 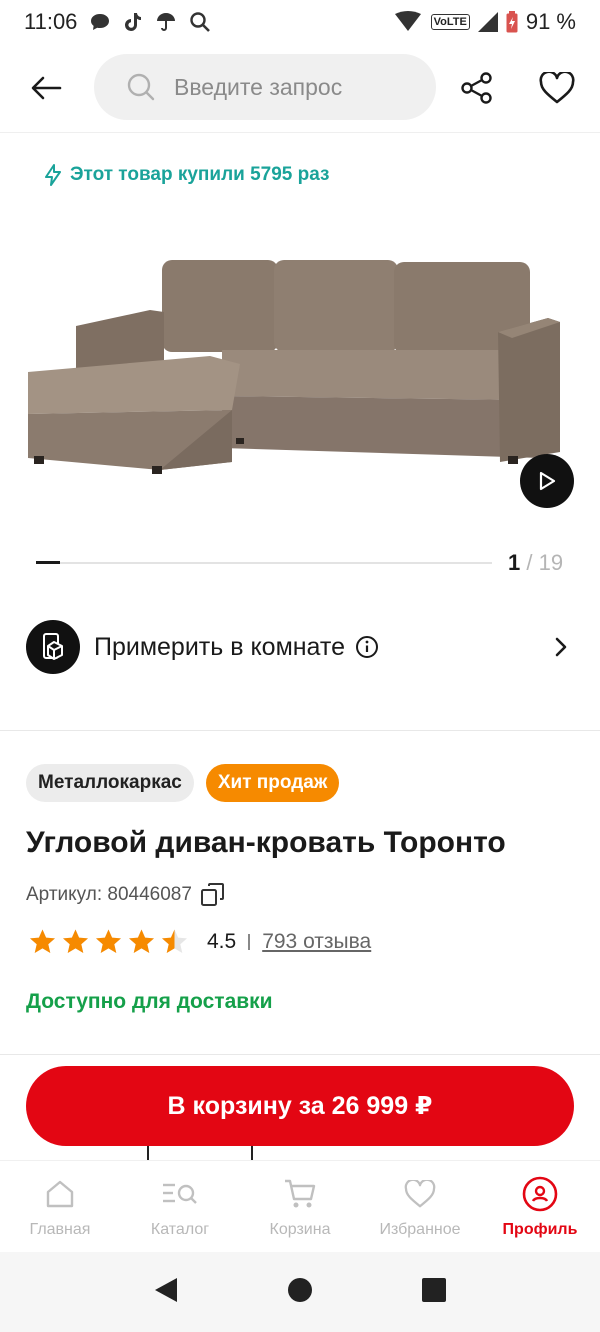 I want to click on gallery-counter: 1 / 19, so click(x=535, y=563).